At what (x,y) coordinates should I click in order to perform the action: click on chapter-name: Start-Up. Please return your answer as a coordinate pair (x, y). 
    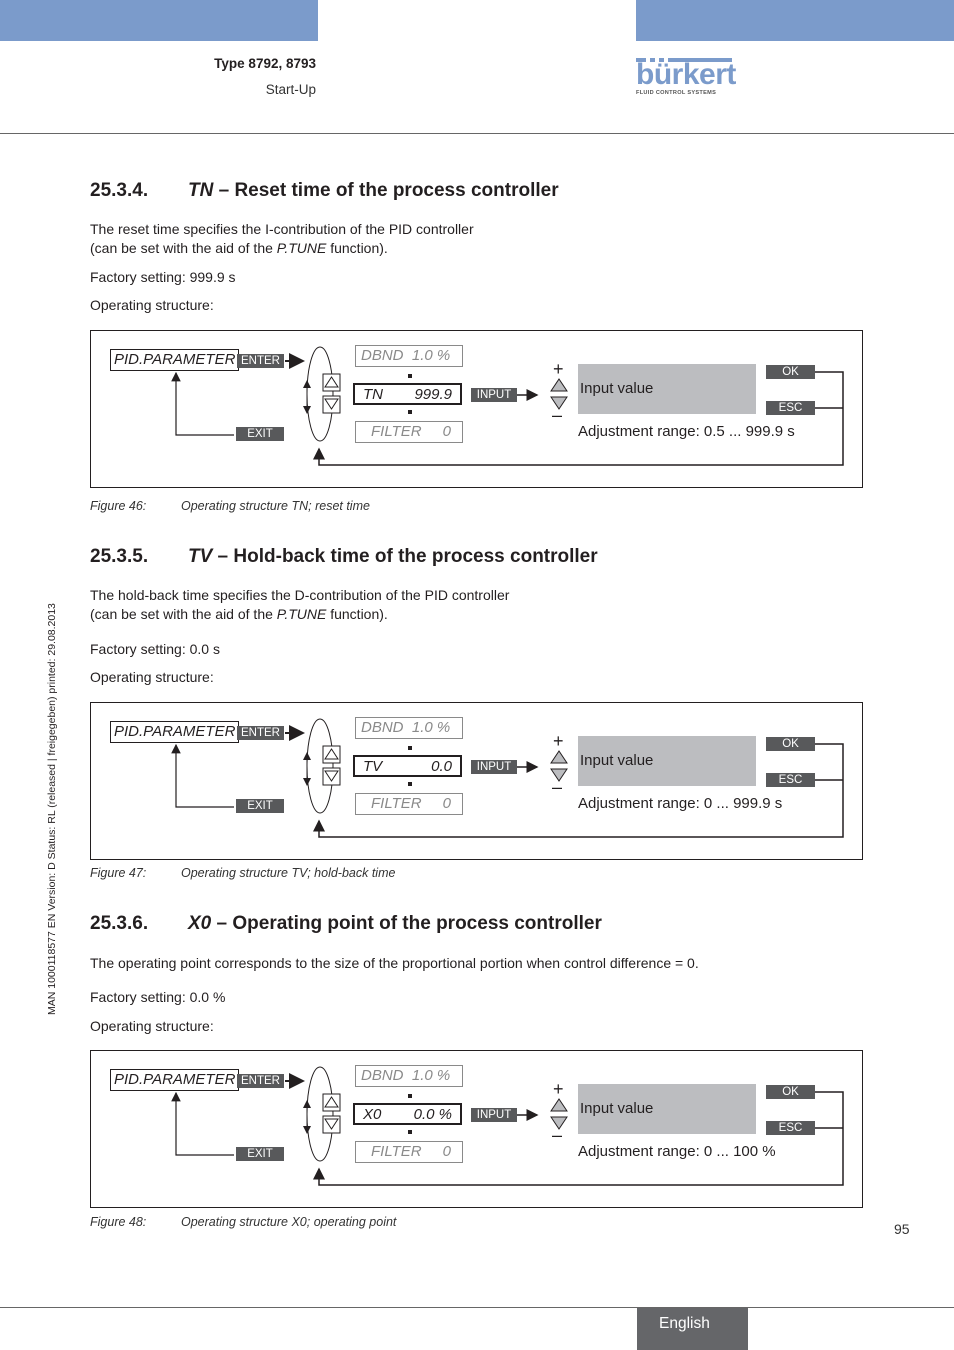
    Looking at the image, I should click on (290, 89).